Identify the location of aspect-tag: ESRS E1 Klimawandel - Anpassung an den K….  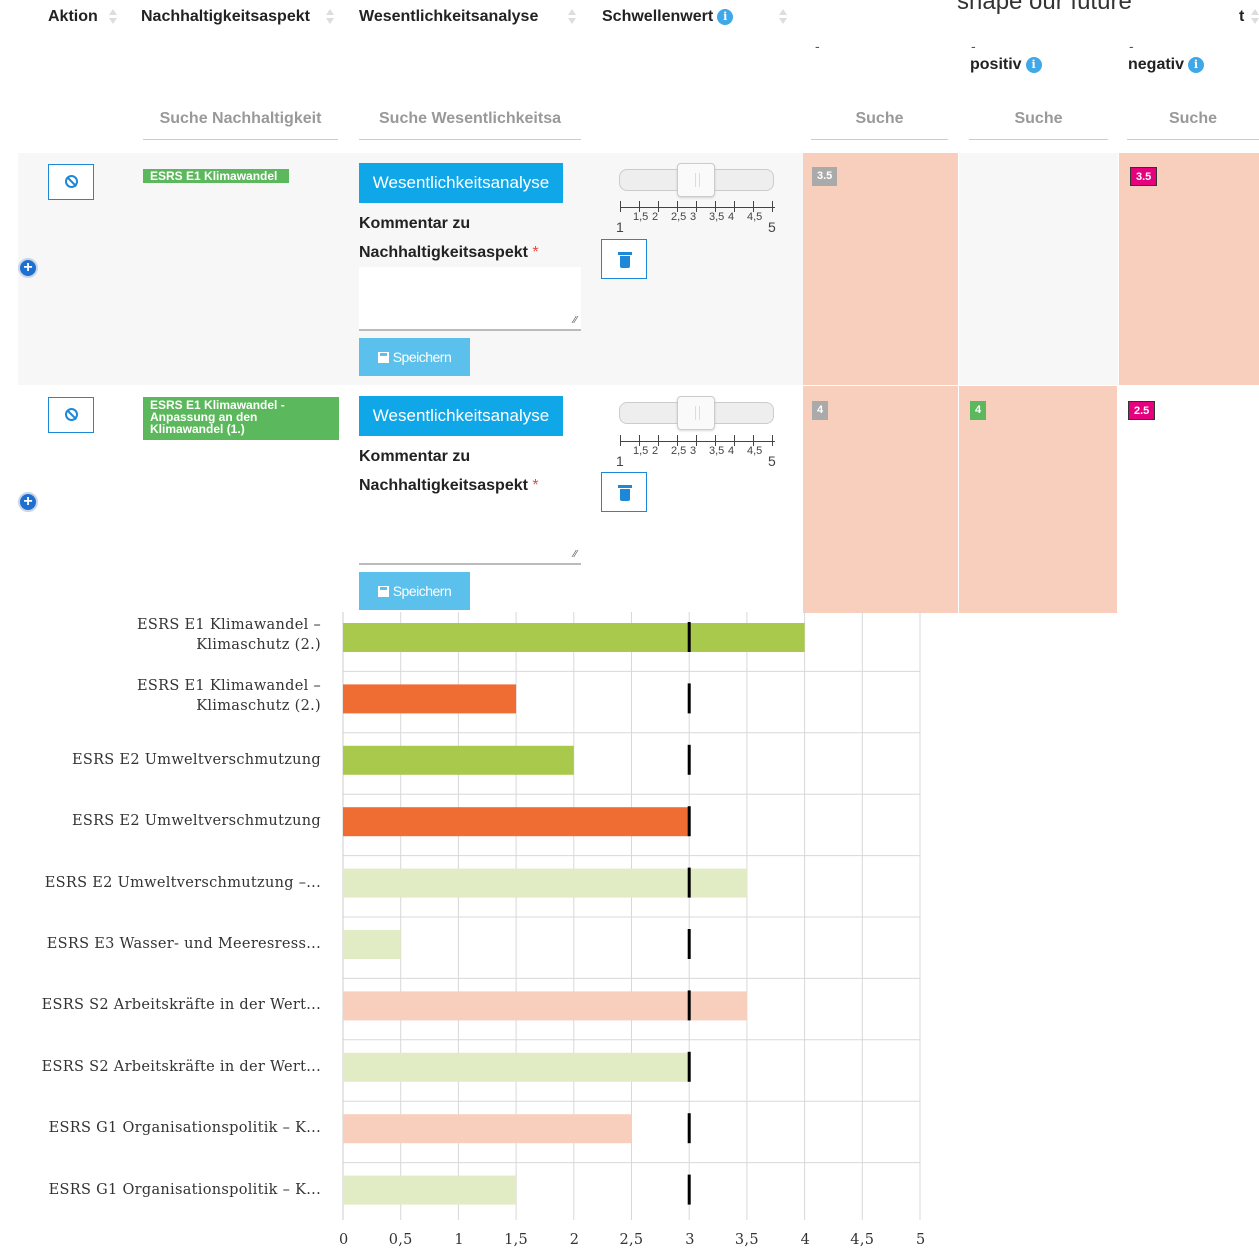
(241, 418).